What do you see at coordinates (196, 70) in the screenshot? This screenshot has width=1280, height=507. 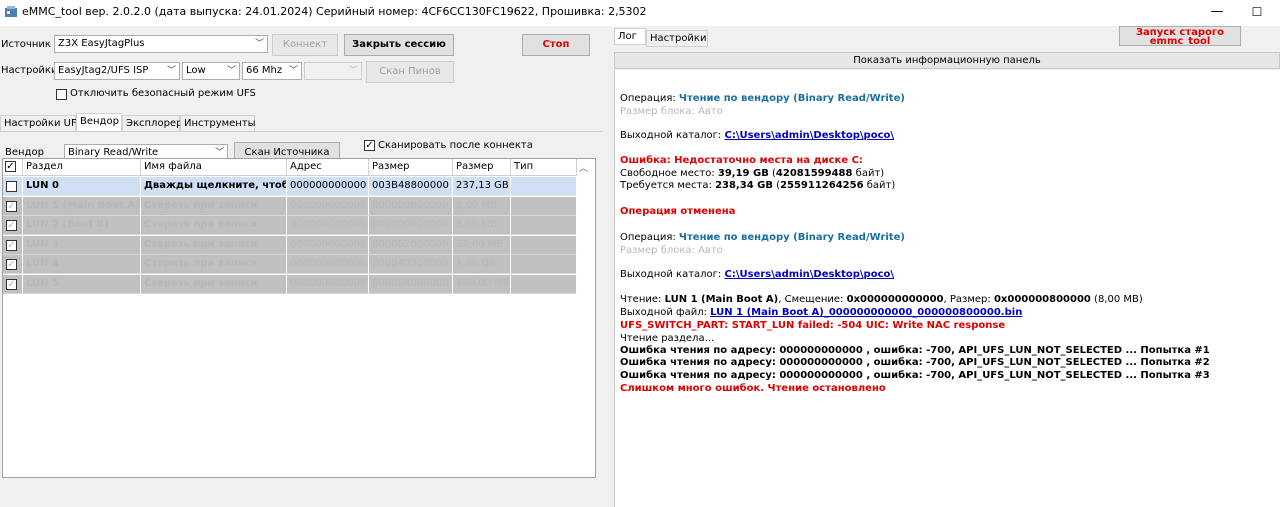 I see `level-select-value: Low` at bounding box center [196, 70].